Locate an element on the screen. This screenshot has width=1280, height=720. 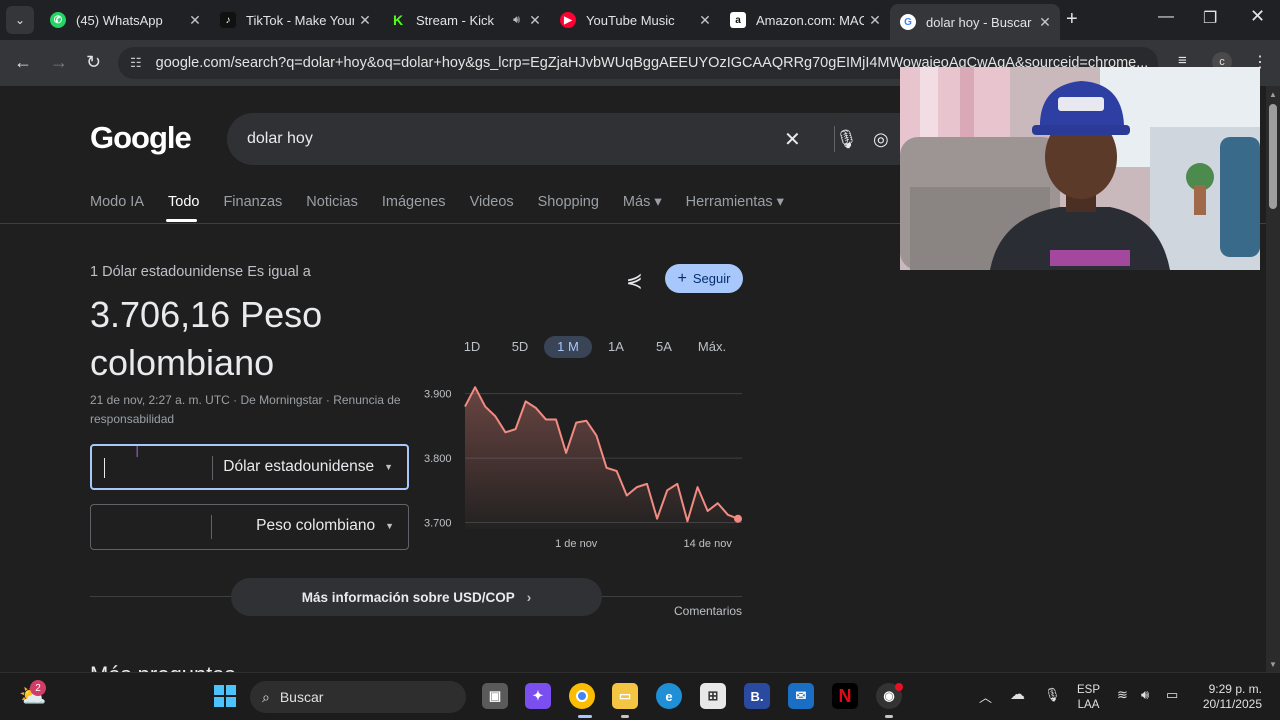
voice-search-icon: 🎙︎ is located at coordinates (846, 139).